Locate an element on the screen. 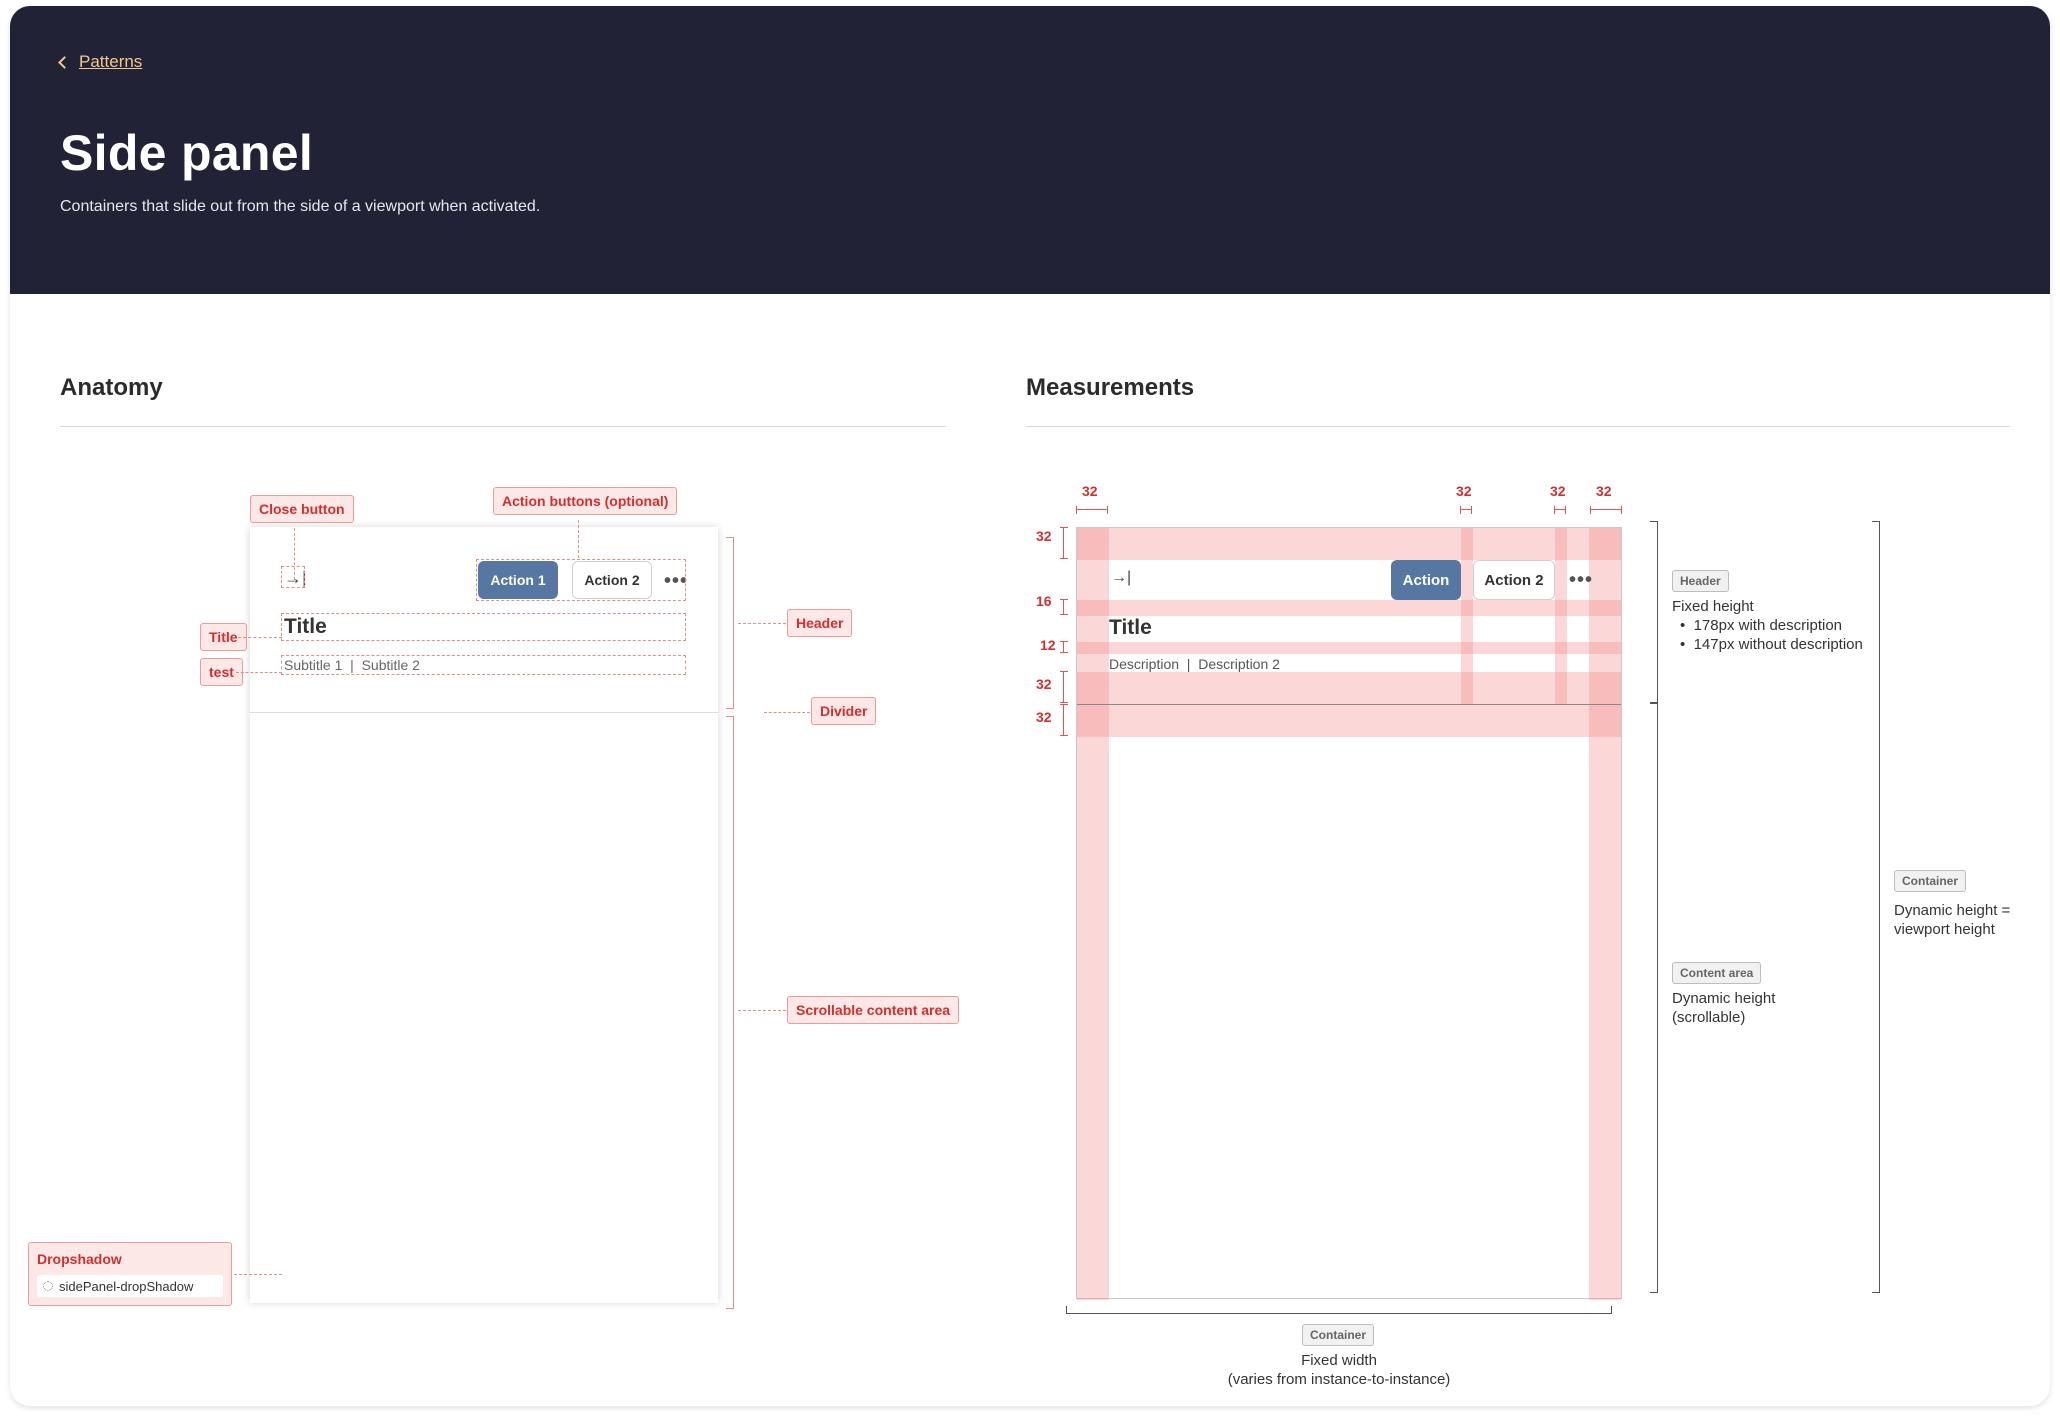  tag-action-buttons: Action buttons (optional) is located at coordinates (585, 501).